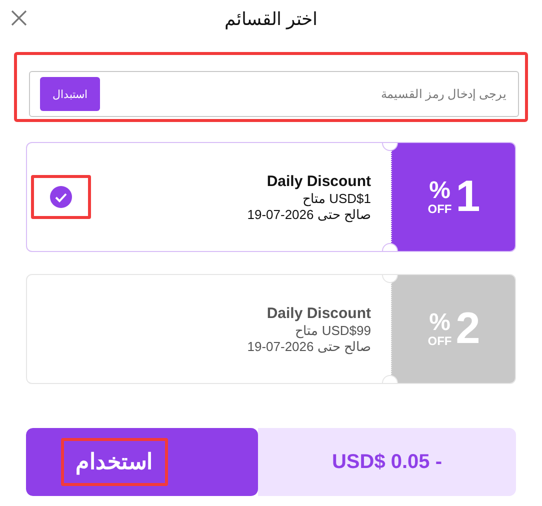  Describe the element at coordinates (336, 198) in the screenshot. I see `available-amount: USD$1 متاح` at that location.